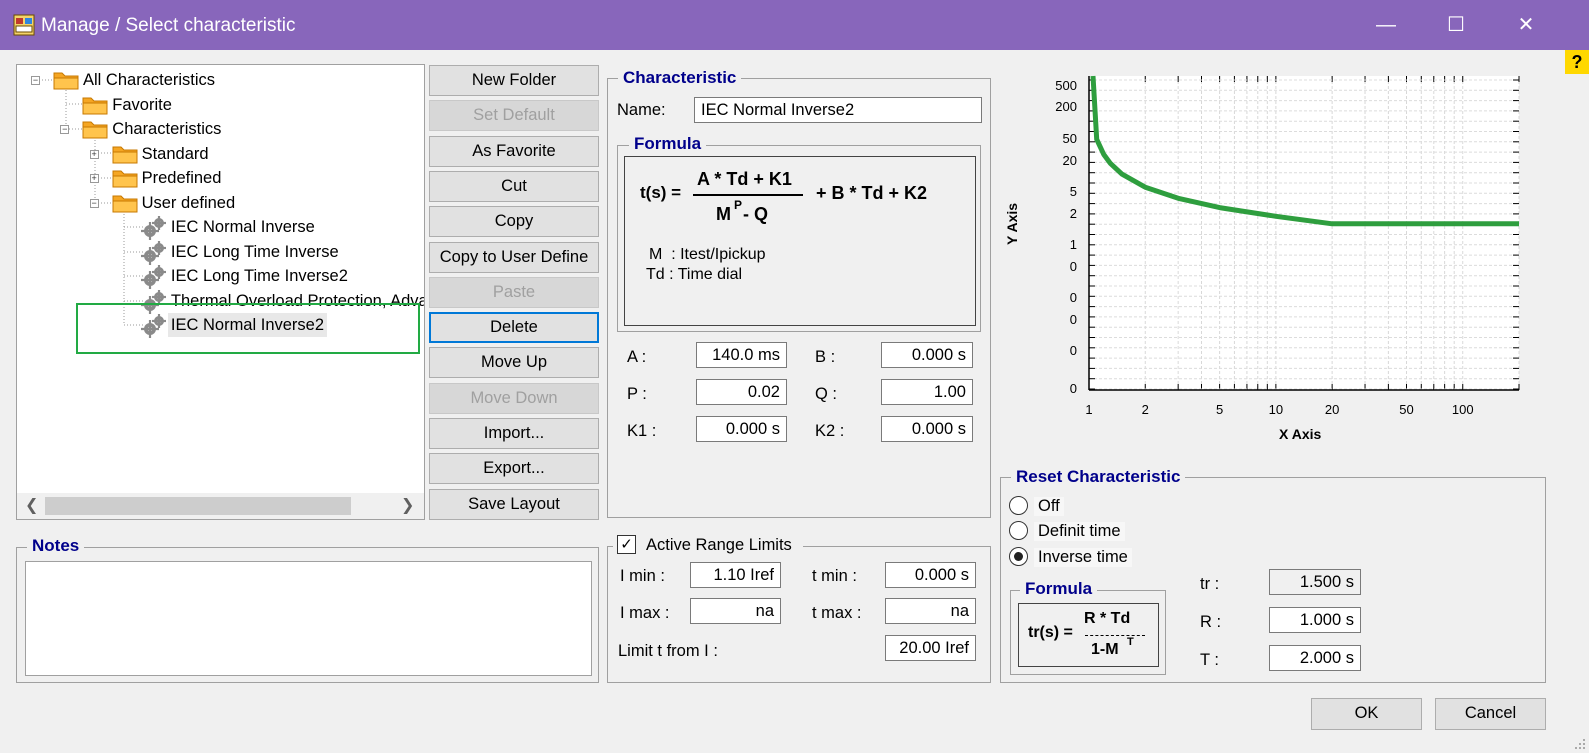 The image size is (1589, 753). I want to click on reset-inverse-time-label: Inverse time, so click(1083, 557).